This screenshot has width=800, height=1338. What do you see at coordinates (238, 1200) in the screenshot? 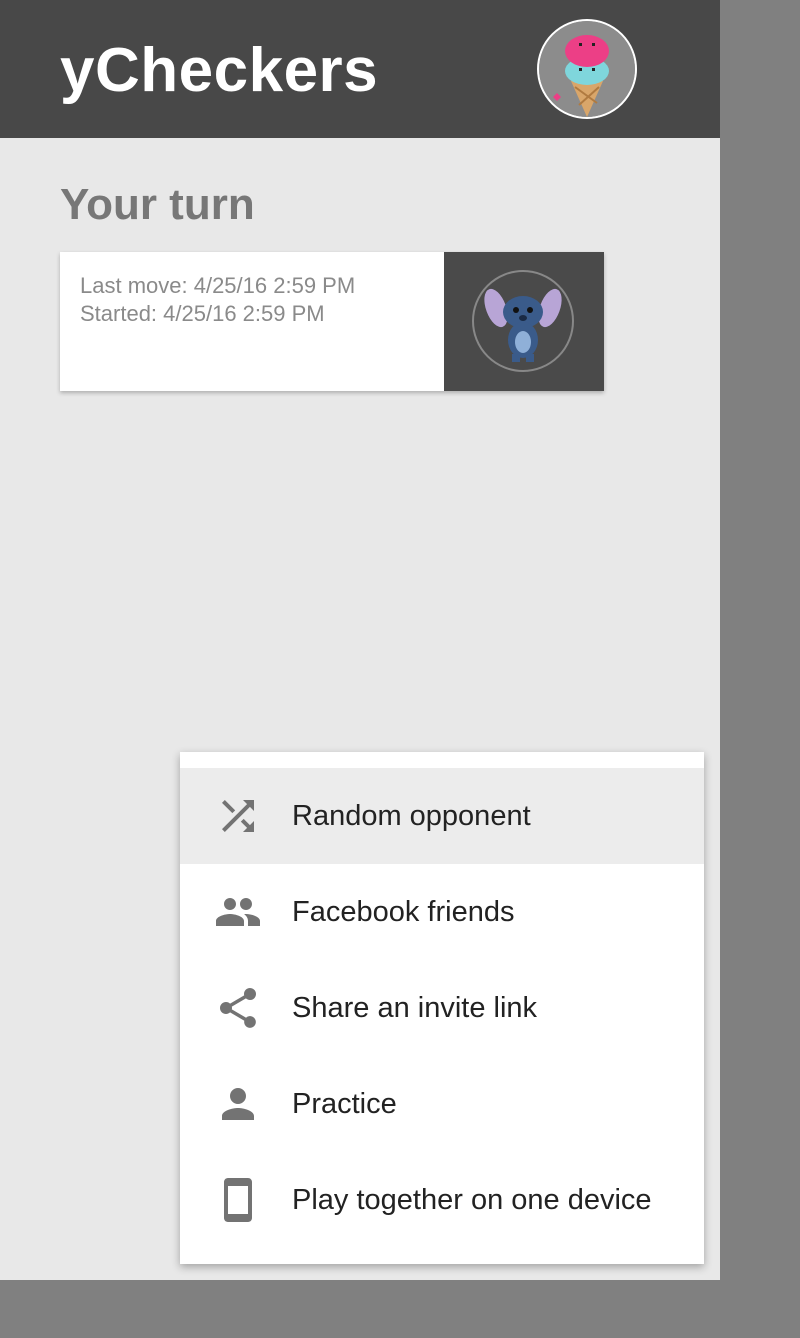
I see `phone-icon` at bounding box center [238, 1200].